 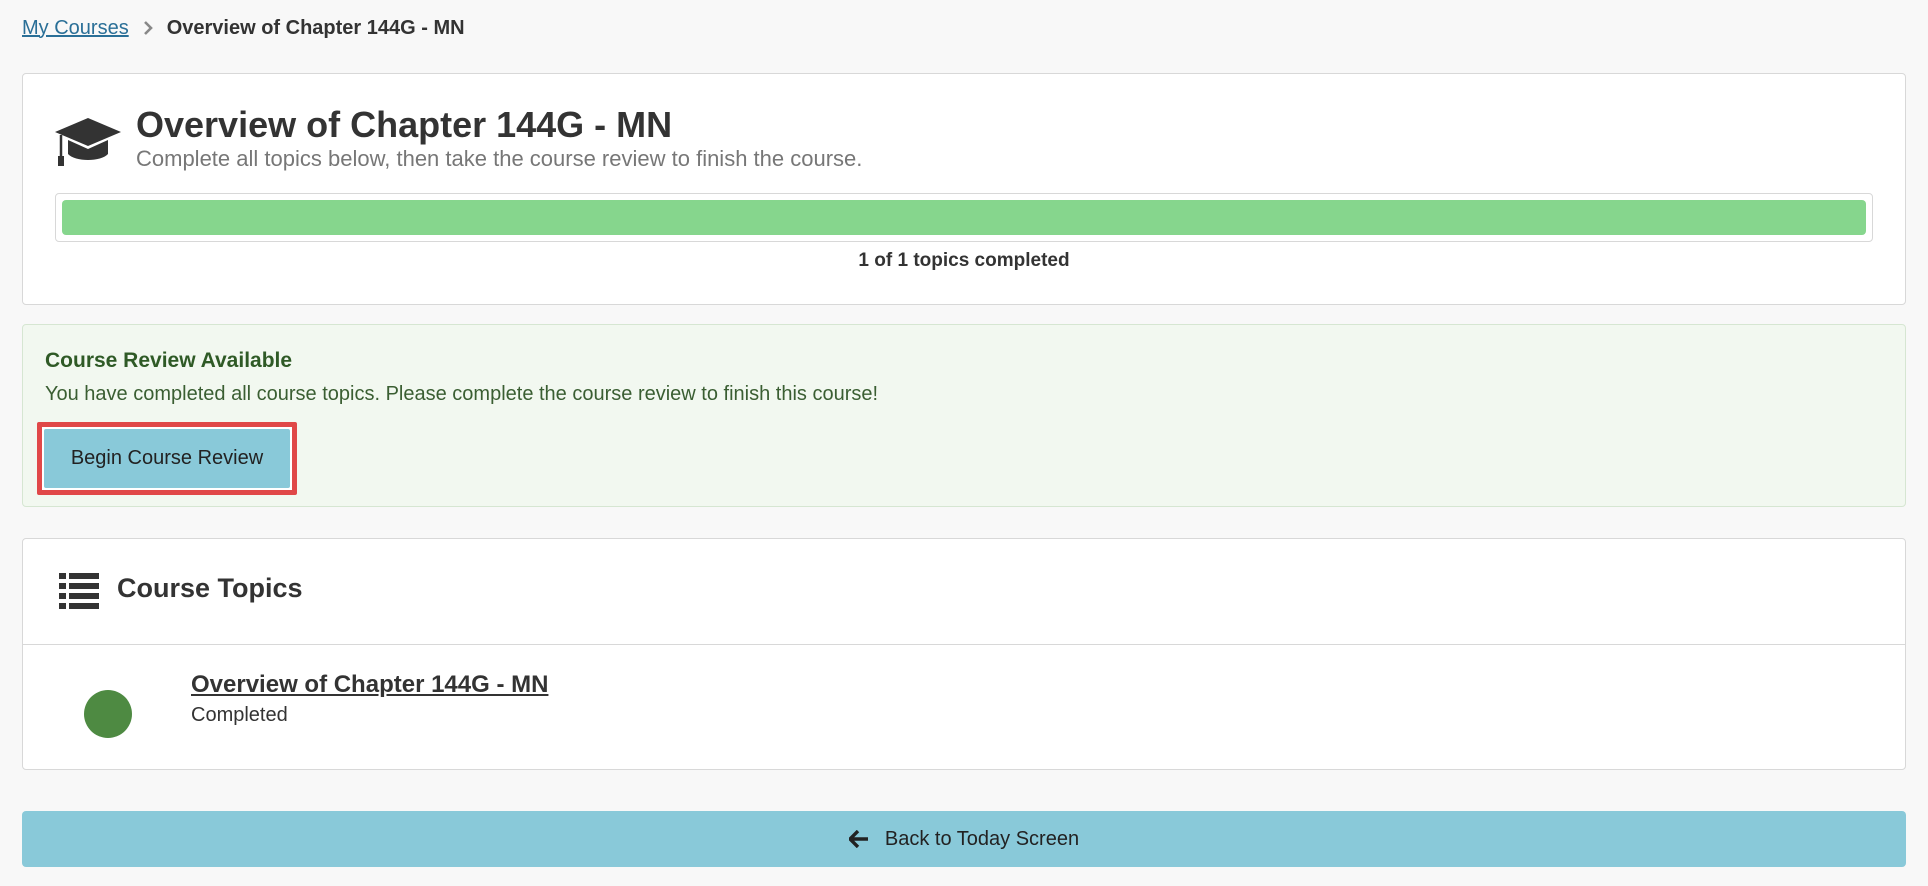 I want to click on progress-bar, so click(x=964, y=217).